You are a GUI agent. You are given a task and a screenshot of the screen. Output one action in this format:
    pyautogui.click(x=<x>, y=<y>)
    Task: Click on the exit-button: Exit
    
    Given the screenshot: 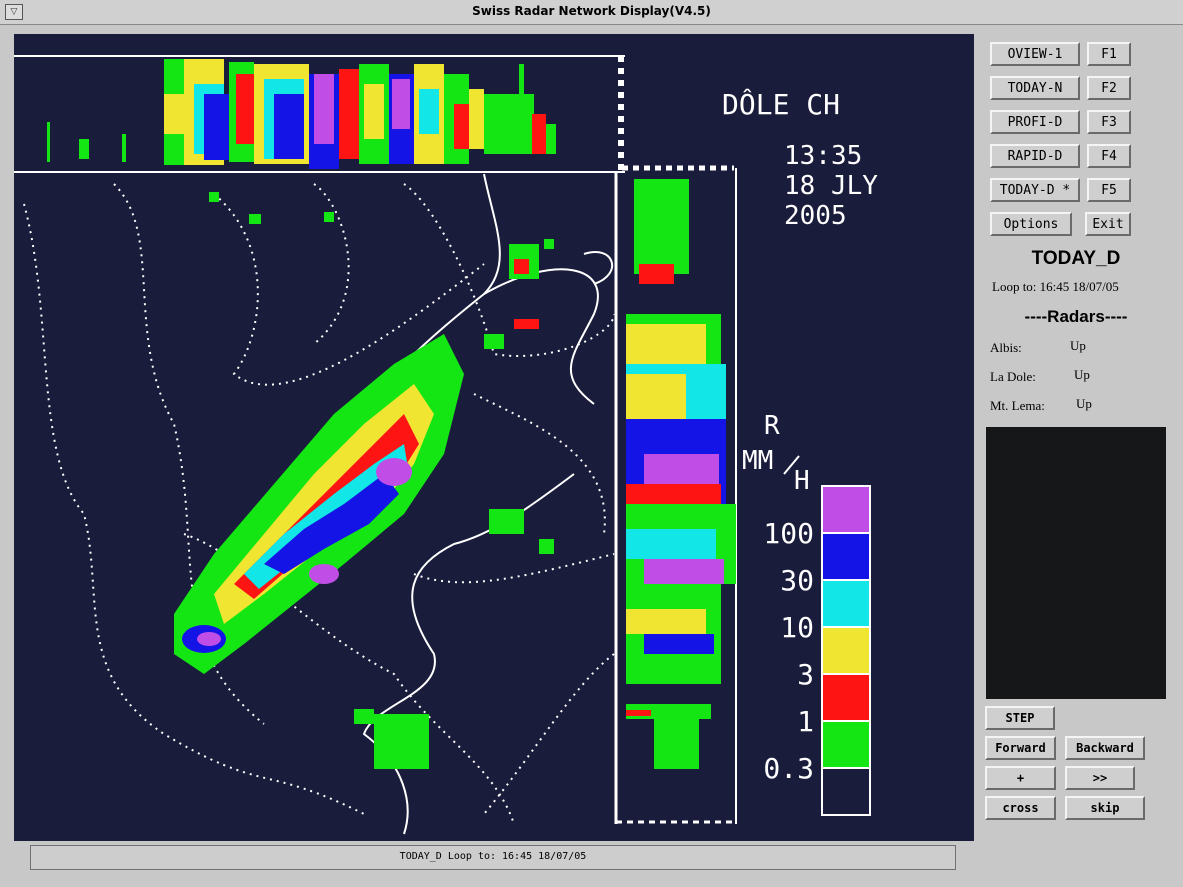 What is the action you would take?
    pyautogui.click(x=1108, y=224)
    